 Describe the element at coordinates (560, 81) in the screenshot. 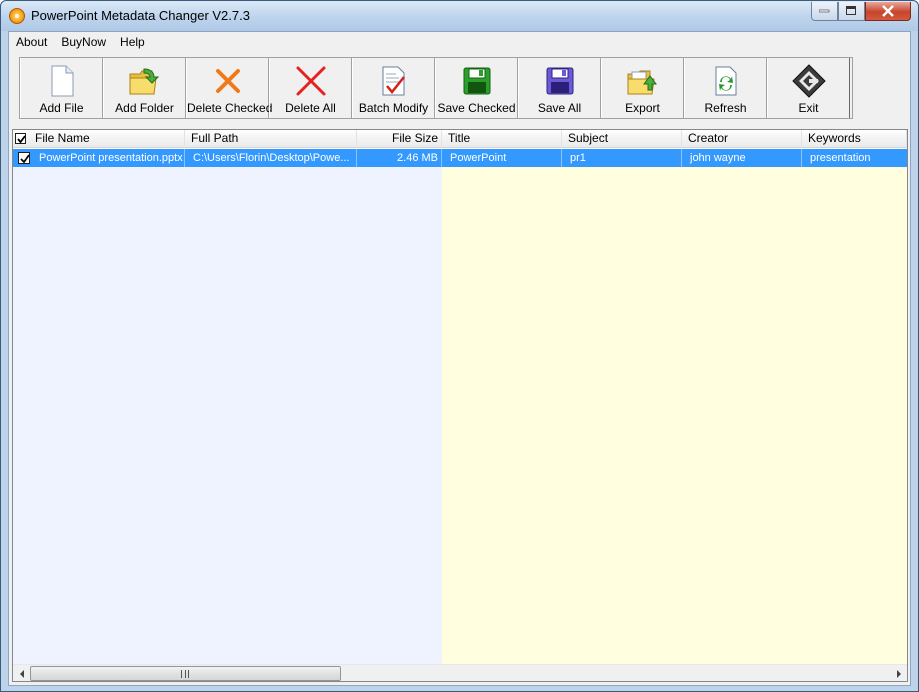

I see `blue-floppy-icon` at that location.